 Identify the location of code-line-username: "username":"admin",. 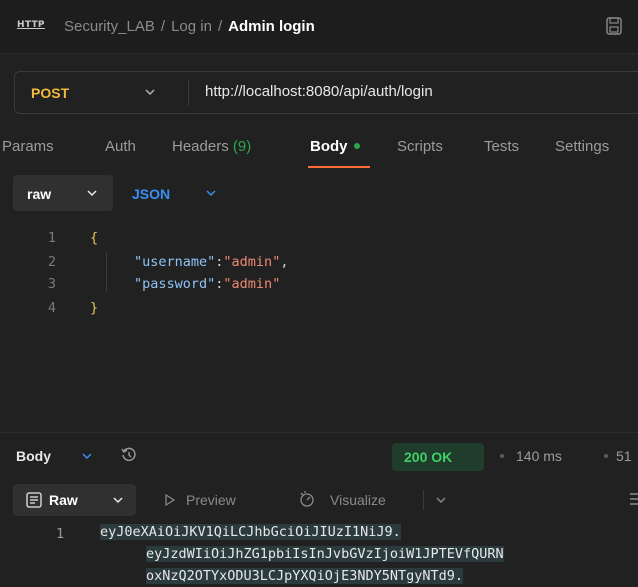
(211, 262).